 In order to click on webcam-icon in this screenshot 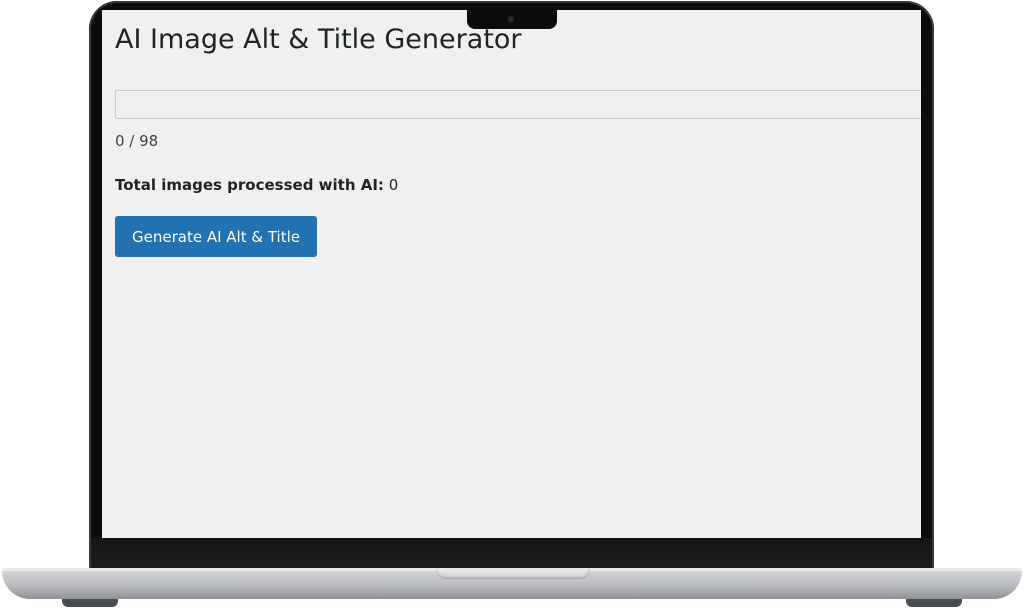, I will do `click(511, 19)`.